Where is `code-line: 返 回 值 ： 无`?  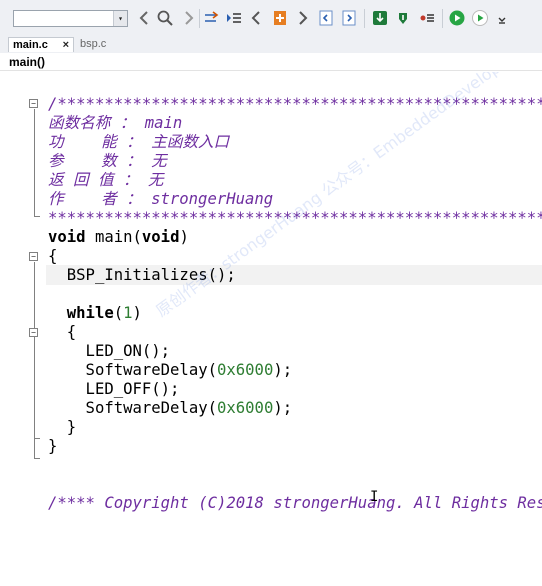 code-line: 返 回 值 ： 无 is located at coordinates (106, 180).